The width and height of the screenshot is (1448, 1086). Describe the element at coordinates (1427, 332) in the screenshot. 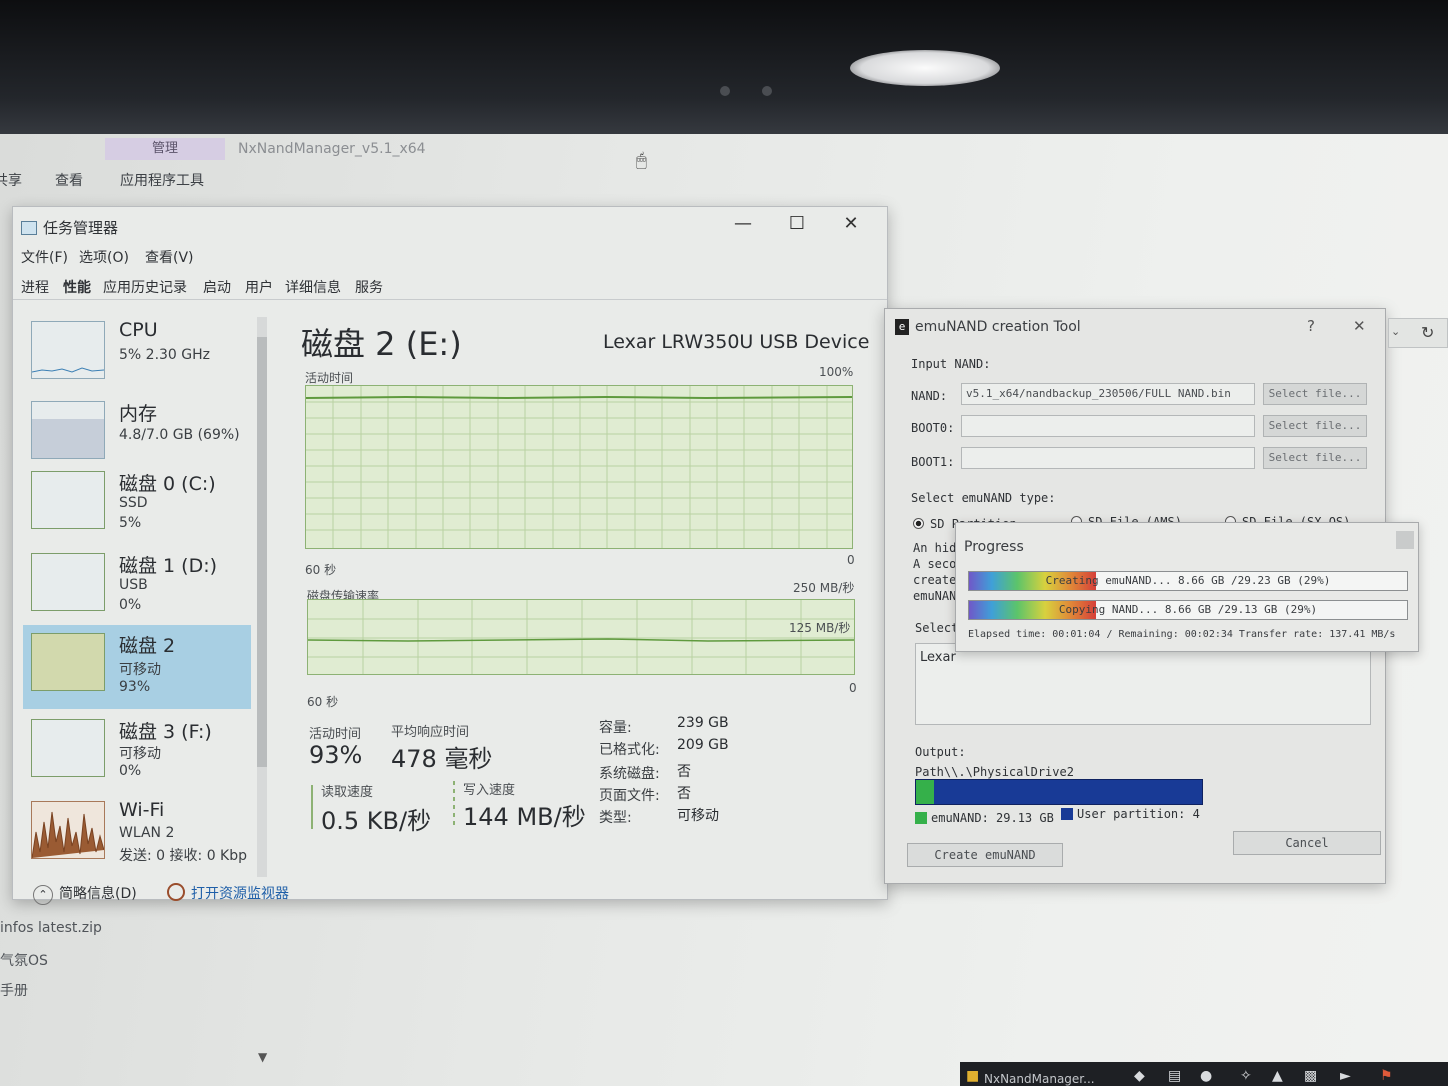

I see `refresh-icon: ↻` at that location.